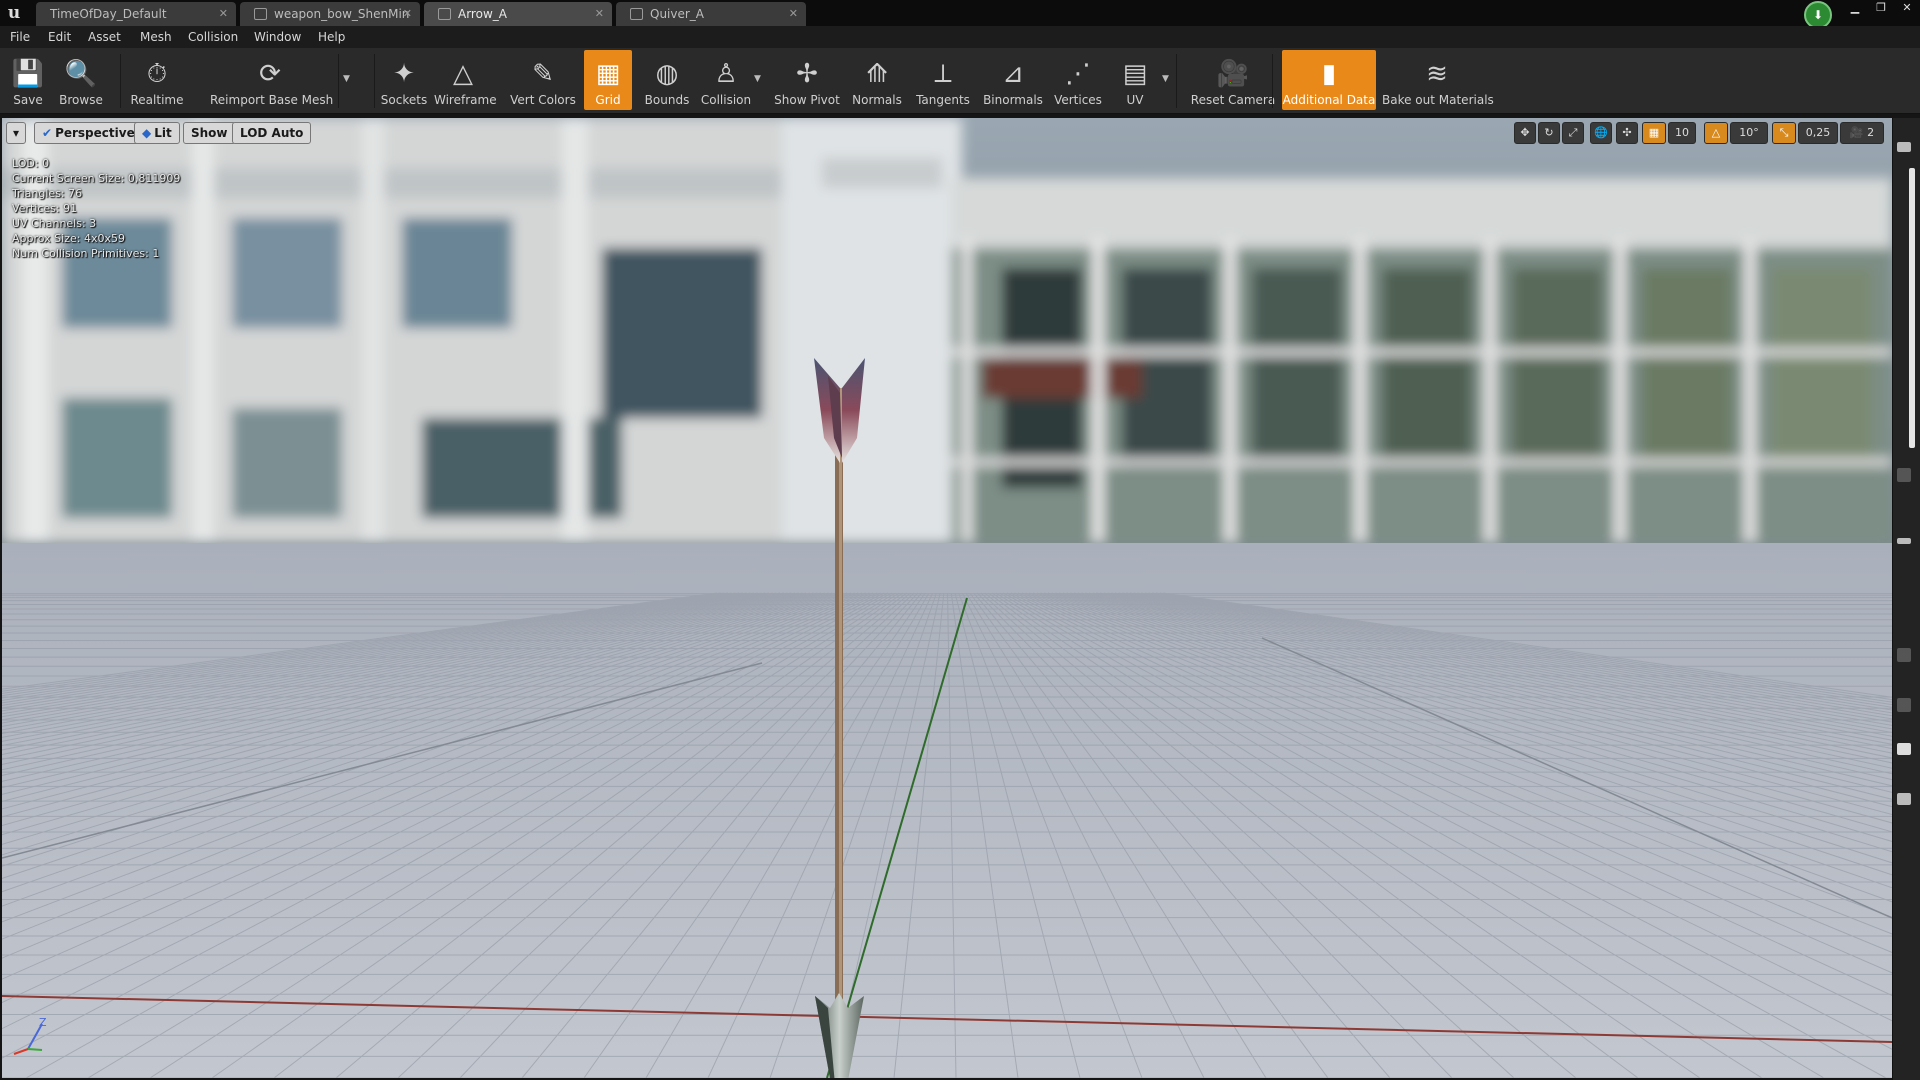 Image resolution: width=1920 pixels, height=1080 pixels. Describe the element at coordinates (726, 80) in the screenshot. I see `collision-button: ♙ Collision` at that location.